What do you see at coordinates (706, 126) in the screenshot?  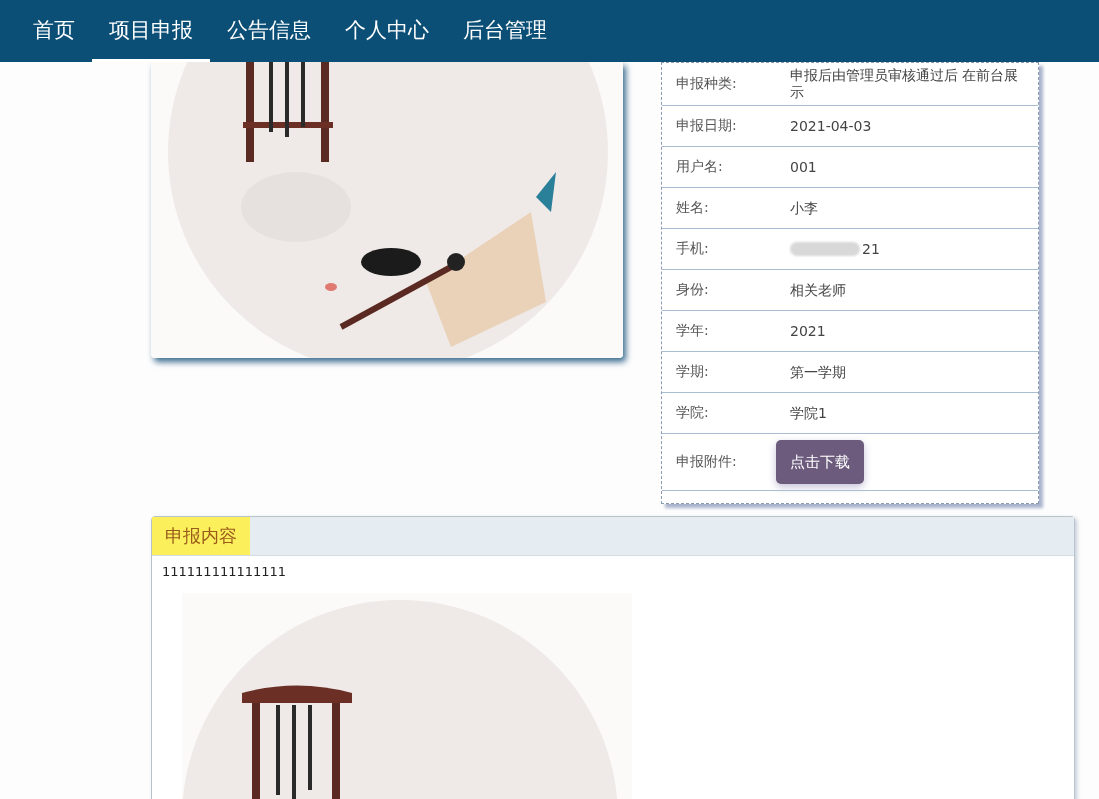 I see `field-label: 申报日期:` at bounding box center [706, 126].